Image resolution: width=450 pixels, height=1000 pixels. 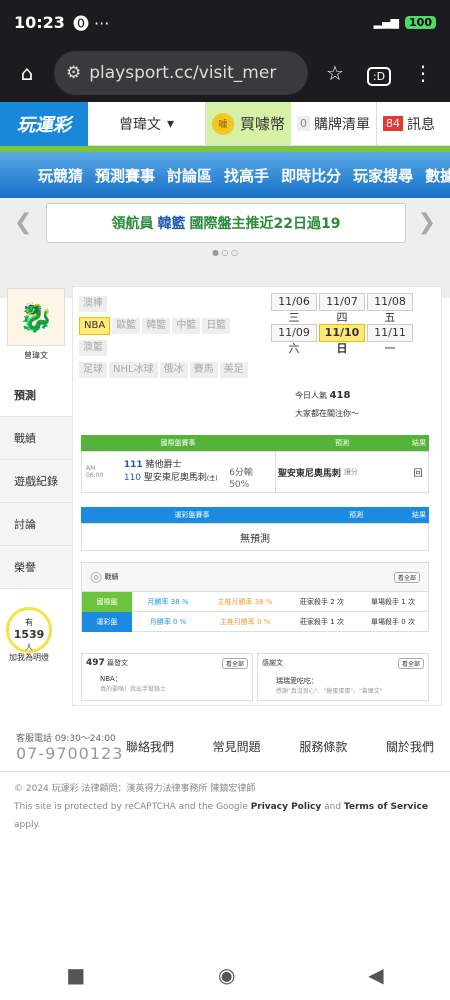 What do you see at coordinates (249, 123) in the screenshot?
I see `buy-coin-button: 噱買噱幣` at bounding box center [249, 123].